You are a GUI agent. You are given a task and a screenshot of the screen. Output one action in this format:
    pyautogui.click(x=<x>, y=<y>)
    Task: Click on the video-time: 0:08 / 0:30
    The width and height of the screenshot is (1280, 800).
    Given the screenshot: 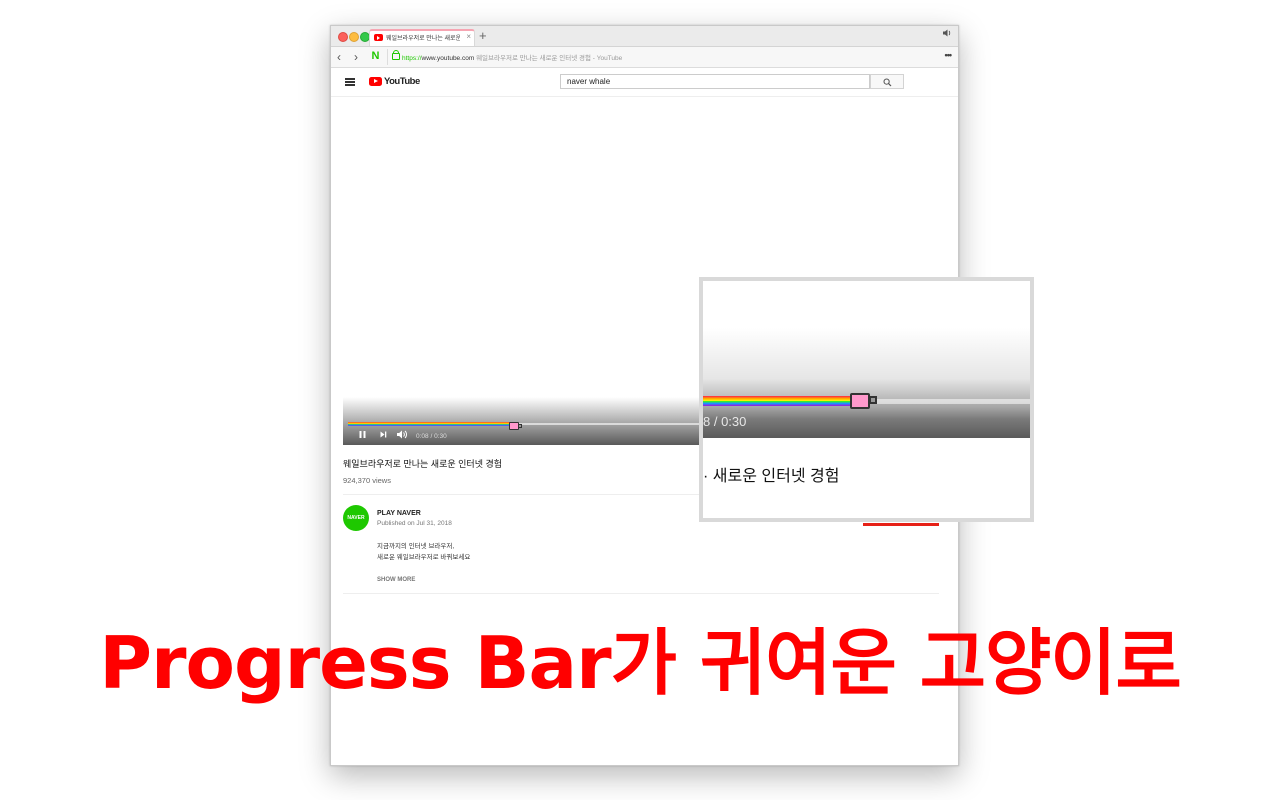 What is the action you would take?
    pyautogui.click(x=431, y=436)
    